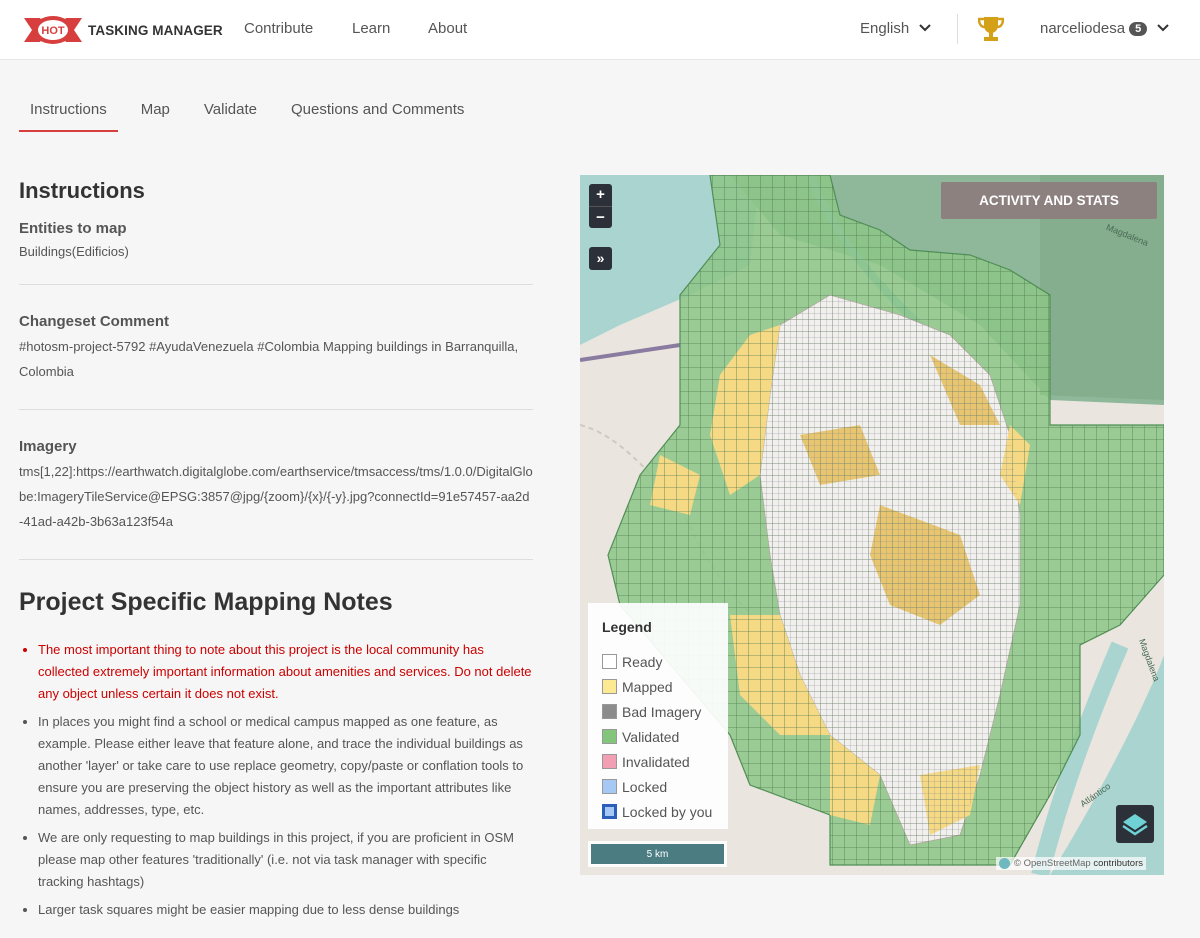 Image resolution: width=1200 pixels, height=938 pixels. Describe the element at coordinates (48, 446) in the screenshot. I see `imagery-title: Imagery` at that location.